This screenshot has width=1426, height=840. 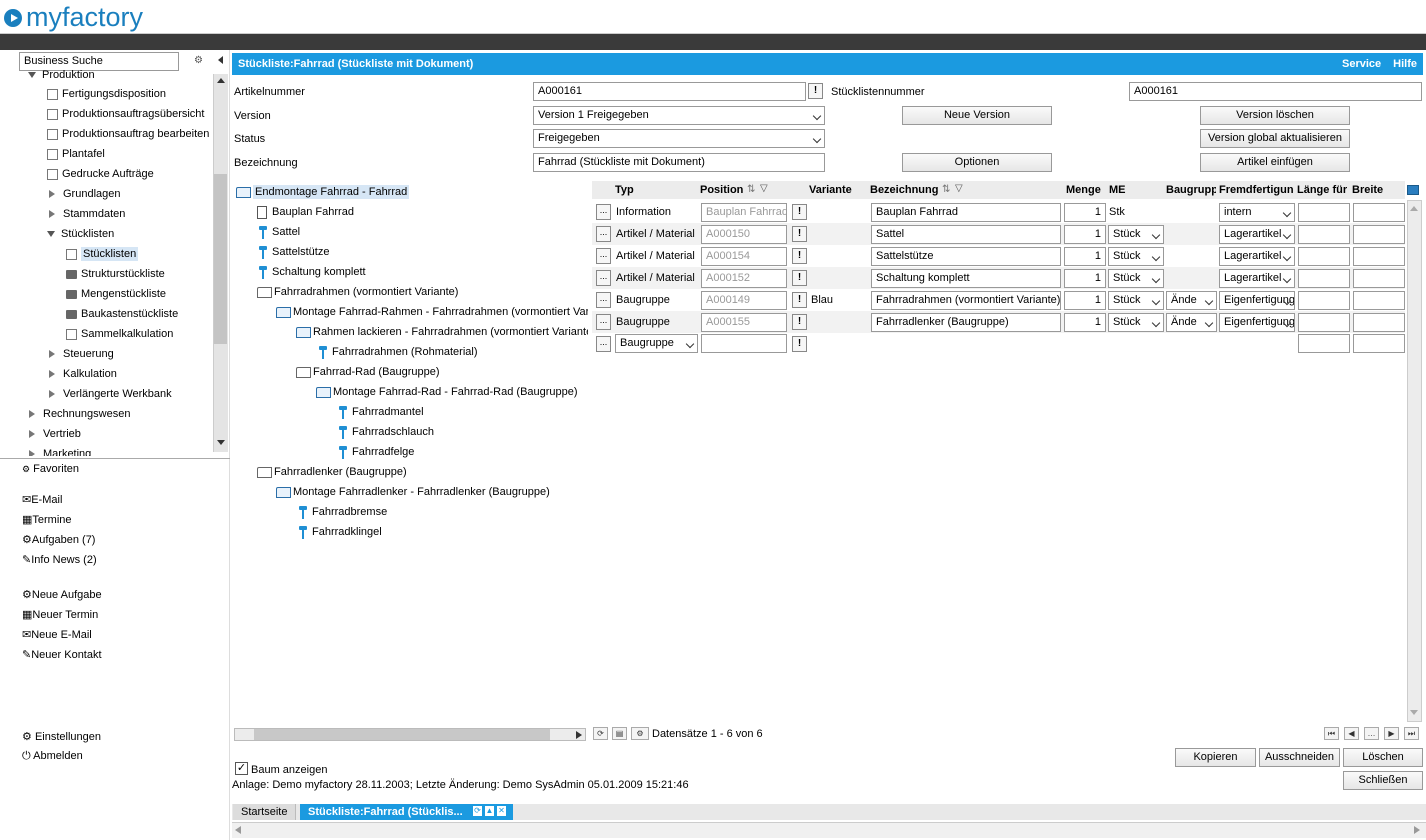 What do you see at coordinates (78, 414) in the screenshot?
I see `tree-item-rechnungswesen: Rechnungswesen` at bounding box center [78, 414].